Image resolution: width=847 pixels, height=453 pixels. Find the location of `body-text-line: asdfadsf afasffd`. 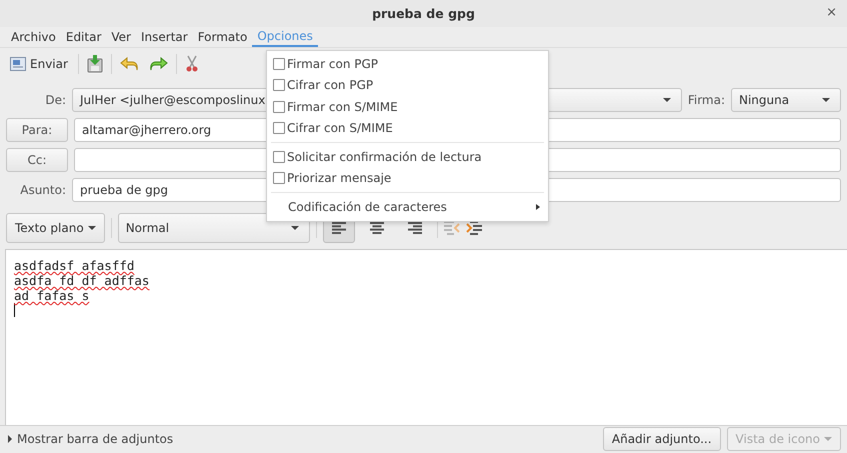

body-text-line: asdfadsf afasffd is located at coordinates (74, 265).